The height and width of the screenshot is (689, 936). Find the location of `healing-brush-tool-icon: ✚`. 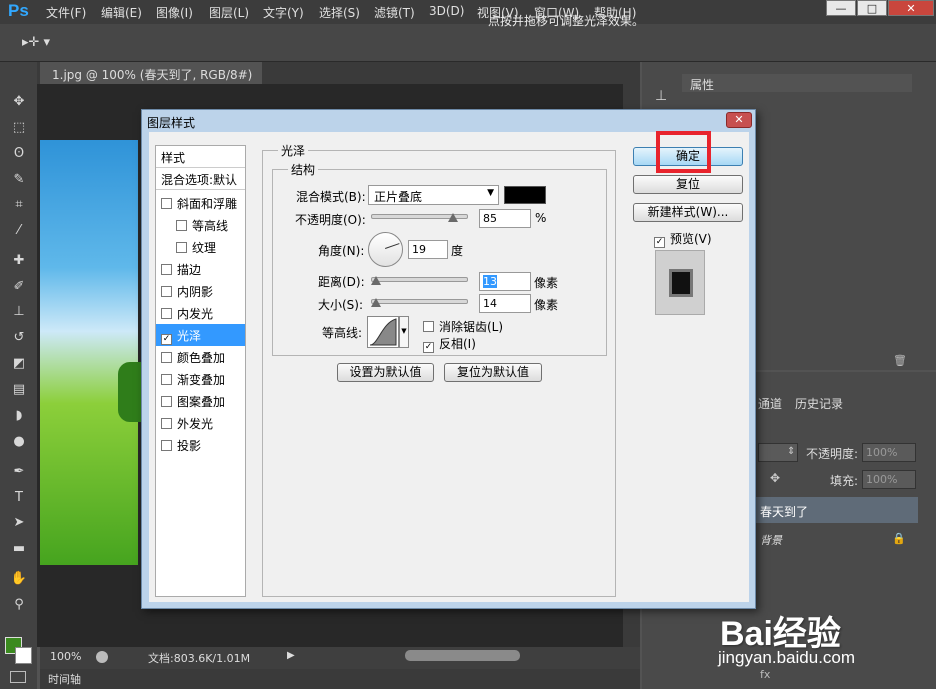

healing-brush-tool-icon: ✚ is located at coordinates (19, 261).